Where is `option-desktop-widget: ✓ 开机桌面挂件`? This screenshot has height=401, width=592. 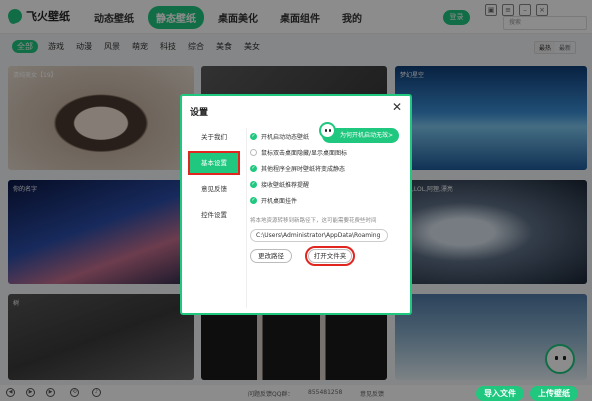
option-desktop-widget: ✓ 开机桌面挂件 is located at coordinates (298, 200).